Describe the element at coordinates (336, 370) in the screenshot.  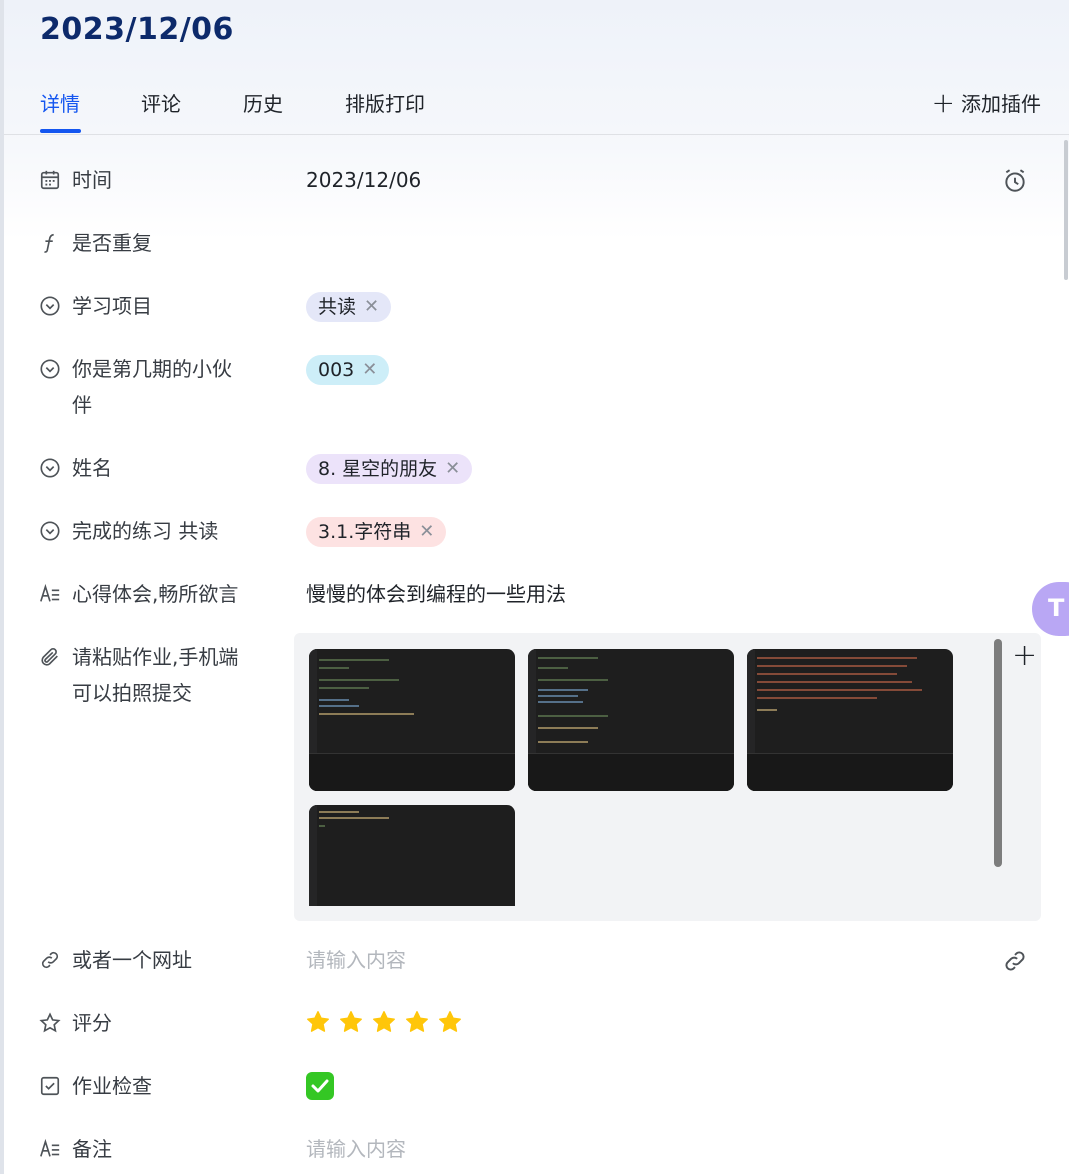
I see `tag-label: 003` at that location.